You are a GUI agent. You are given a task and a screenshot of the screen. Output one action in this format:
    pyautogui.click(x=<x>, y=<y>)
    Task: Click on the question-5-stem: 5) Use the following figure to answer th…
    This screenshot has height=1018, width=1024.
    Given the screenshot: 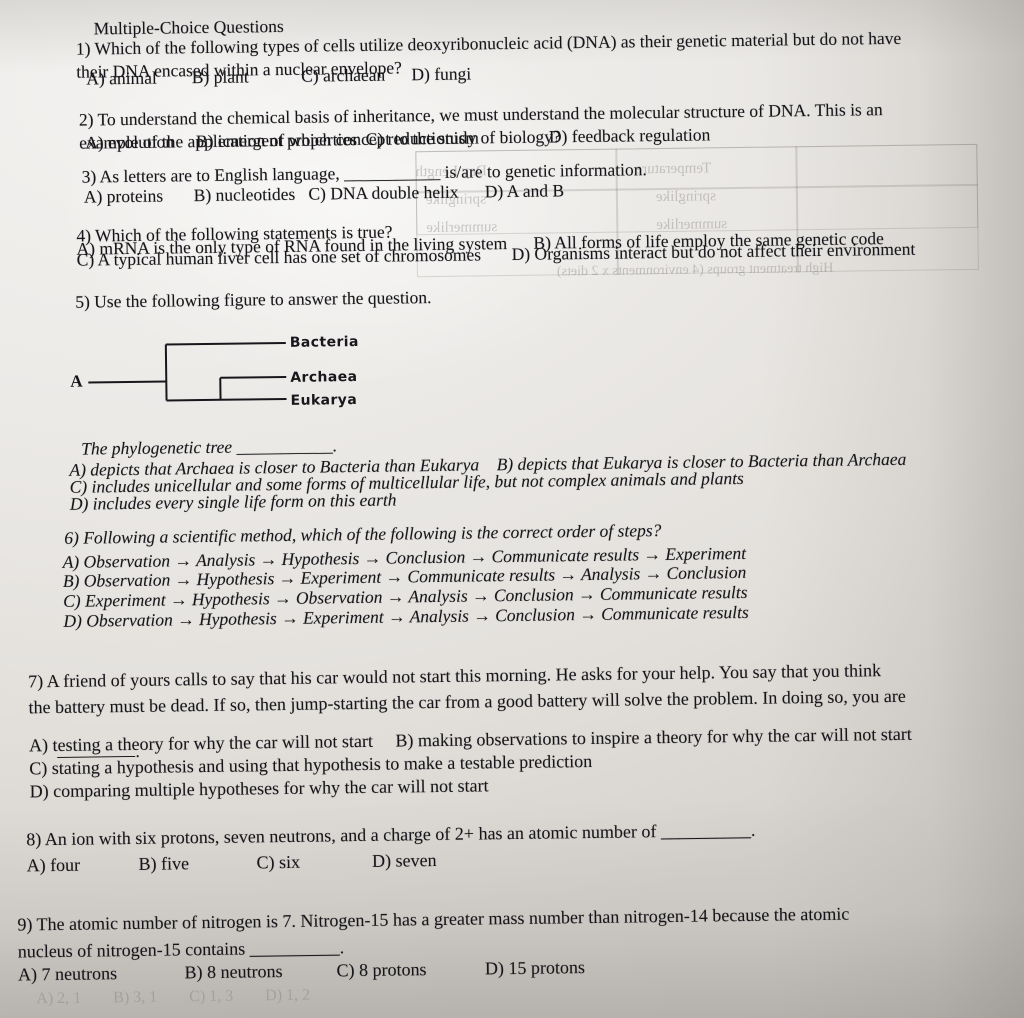 What is the action you would take?
    pyautogui.click(x=253, y=299)
    